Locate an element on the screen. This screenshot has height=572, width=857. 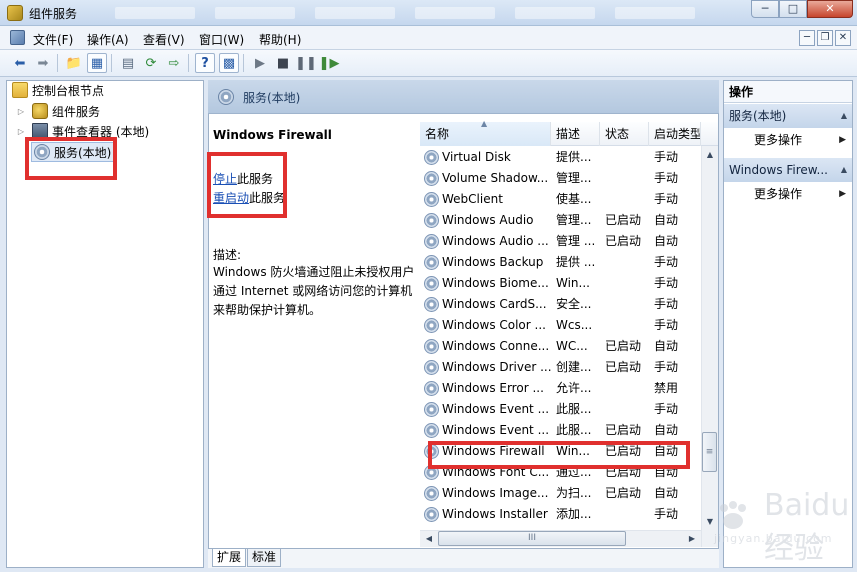
watermark-brand: Baidu 经验 is located at coordinates (807, 527).